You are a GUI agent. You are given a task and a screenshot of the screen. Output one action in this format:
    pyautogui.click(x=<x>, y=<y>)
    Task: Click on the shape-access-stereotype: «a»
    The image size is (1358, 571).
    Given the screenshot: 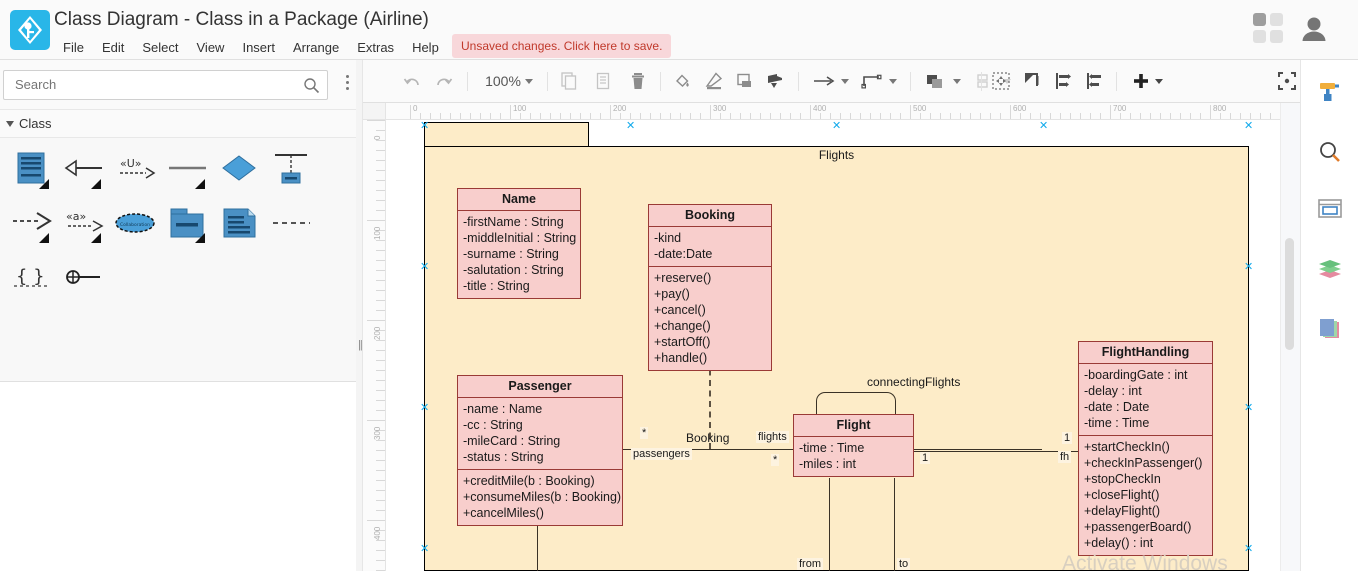 What is the action you would take?
    pyautogui.click(x=83, y=224)
    